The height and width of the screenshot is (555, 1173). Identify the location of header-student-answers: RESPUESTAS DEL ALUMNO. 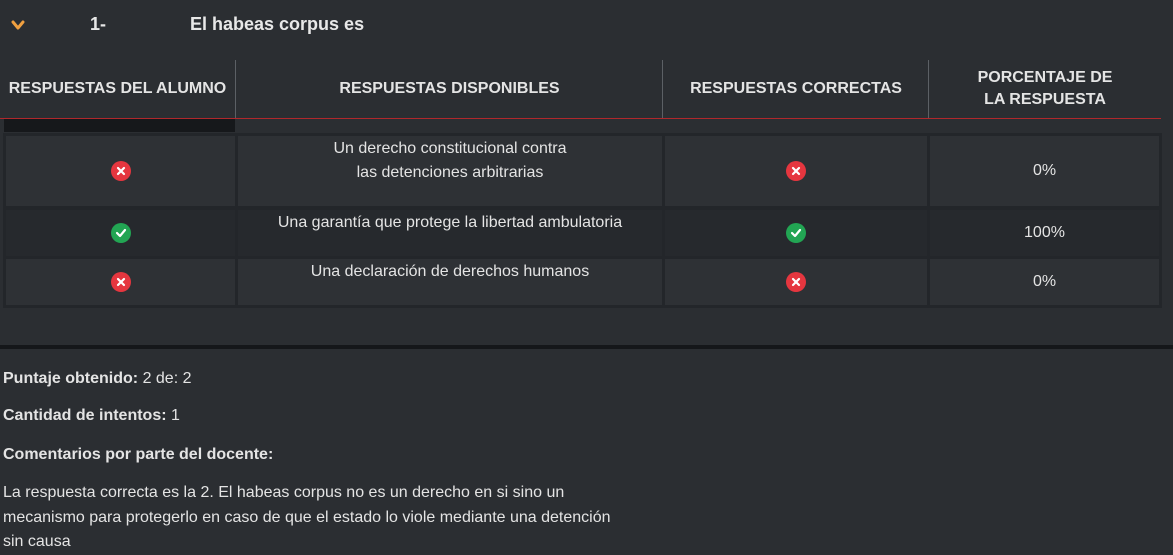
(117, 88).